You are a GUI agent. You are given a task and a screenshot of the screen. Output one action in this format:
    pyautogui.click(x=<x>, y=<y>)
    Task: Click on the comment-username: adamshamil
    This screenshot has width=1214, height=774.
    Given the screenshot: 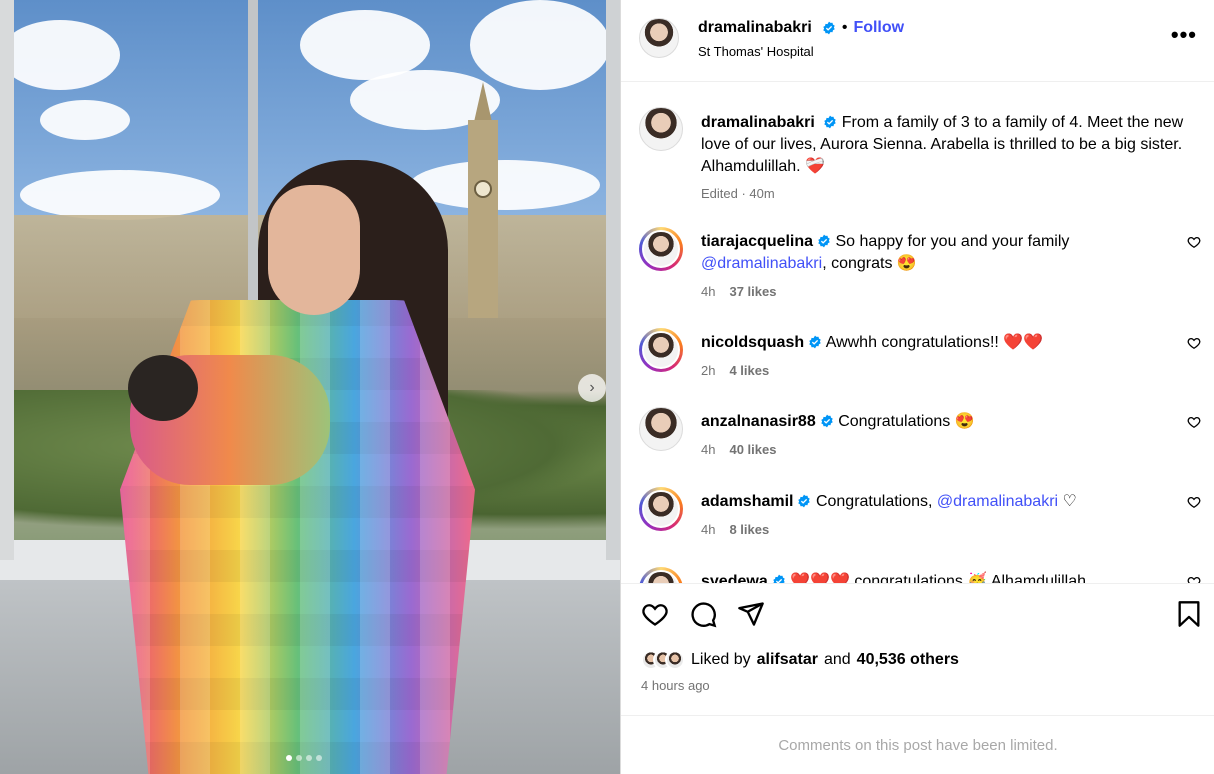 What is the action you would take?
    pyautogui.click(x=747, y=501)
    